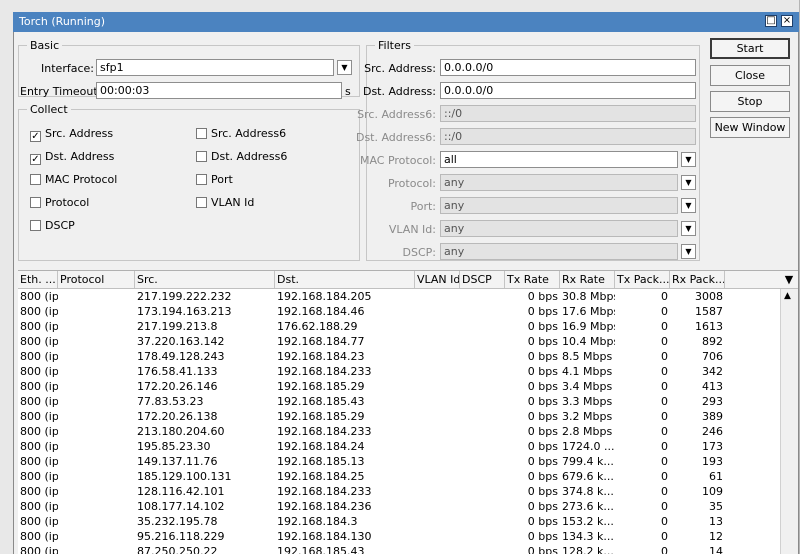 The height and width of the screenshot is (554, 806). Describe the element at coordinates (789, 279) in the screenshot. I see `columns-menu-icon: ▼` at that location.